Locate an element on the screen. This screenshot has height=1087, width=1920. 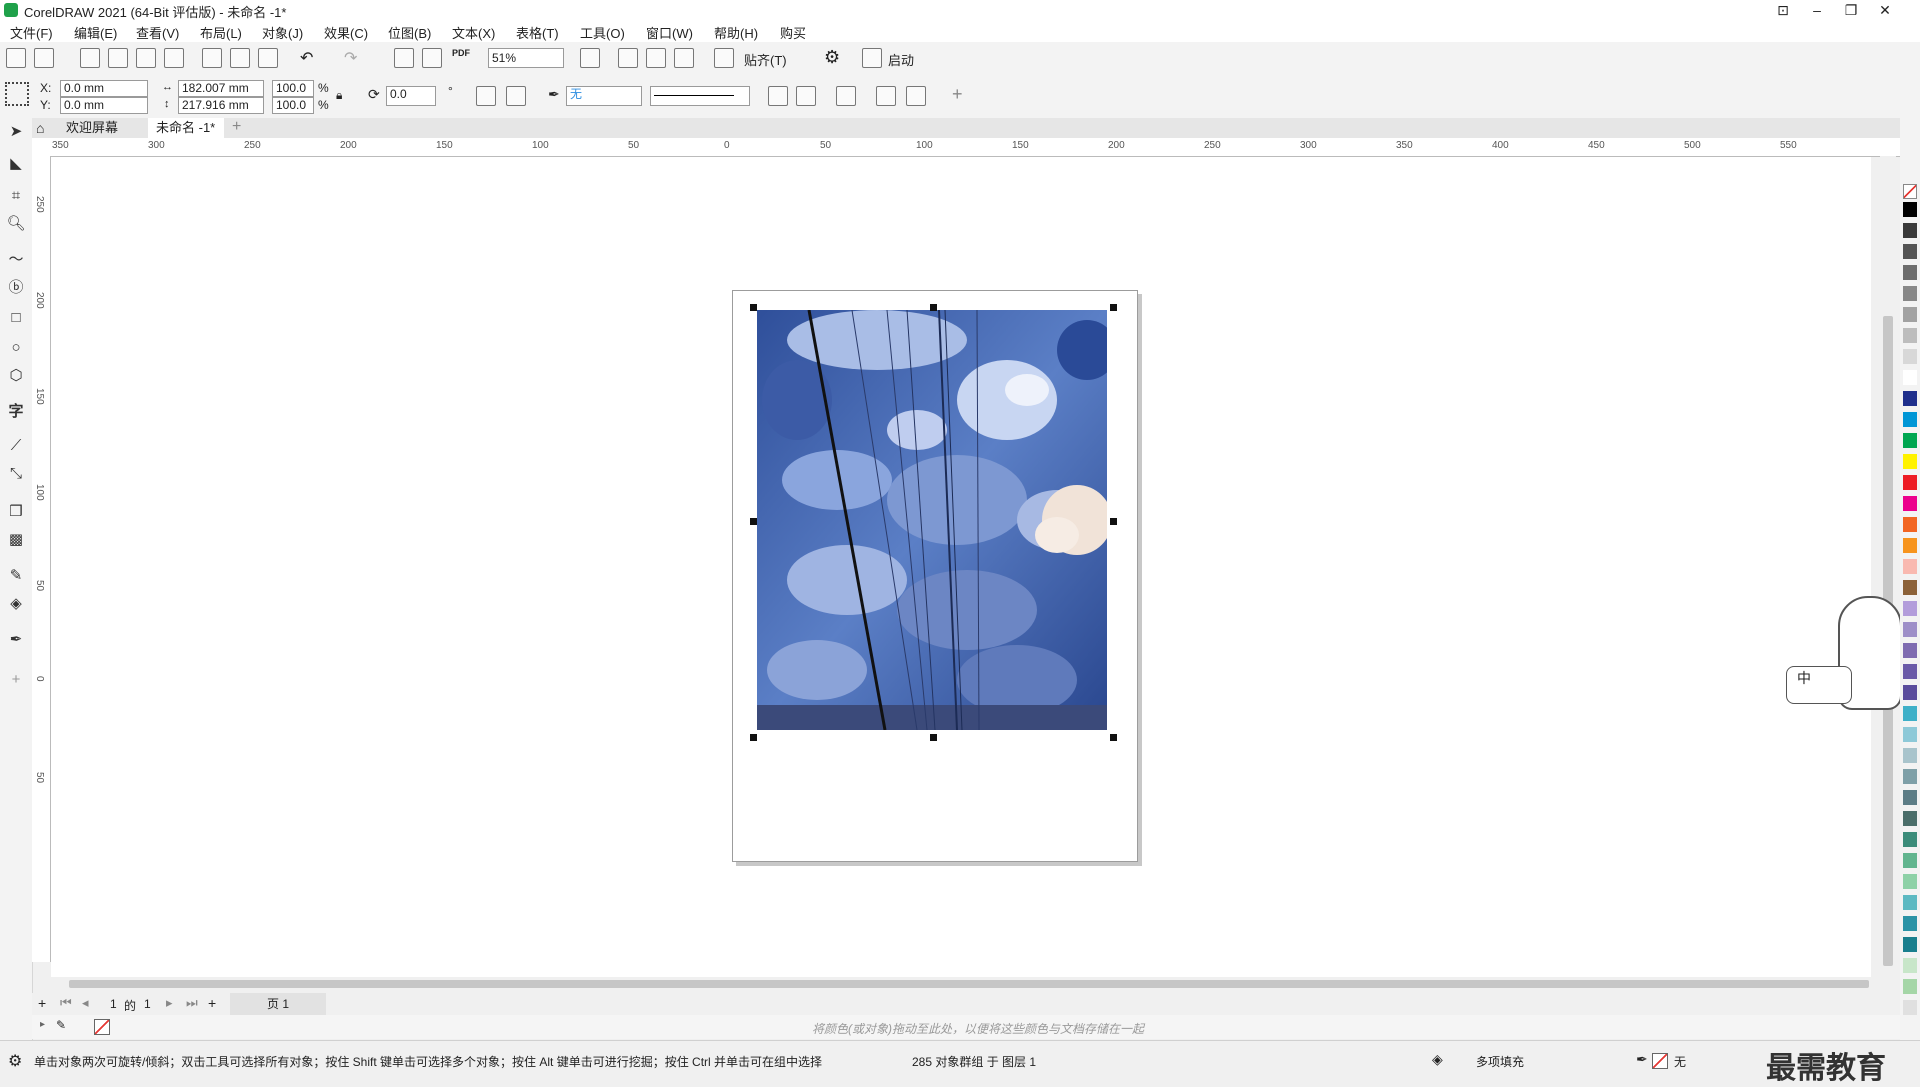
home-icon: ⌂ is located at coordinates (40, 128).